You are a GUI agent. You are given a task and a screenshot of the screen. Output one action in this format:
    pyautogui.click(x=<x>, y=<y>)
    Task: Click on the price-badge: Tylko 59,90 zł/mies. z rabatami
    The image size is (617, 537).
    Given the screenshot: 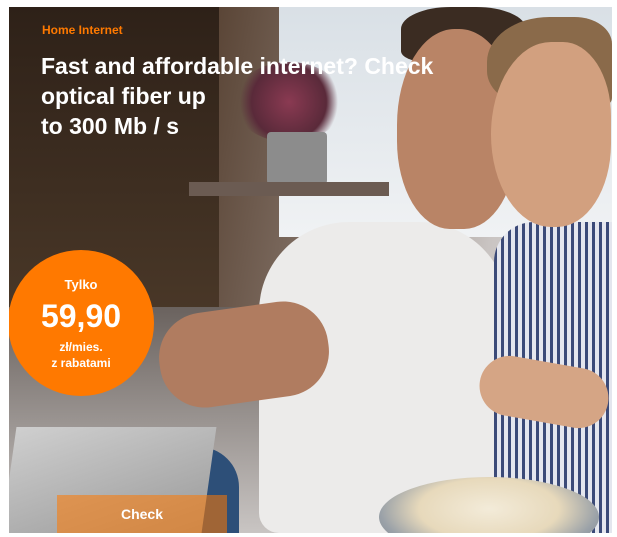 What is the action you would take?
    pyautogui.click(x=81, y=323)
    